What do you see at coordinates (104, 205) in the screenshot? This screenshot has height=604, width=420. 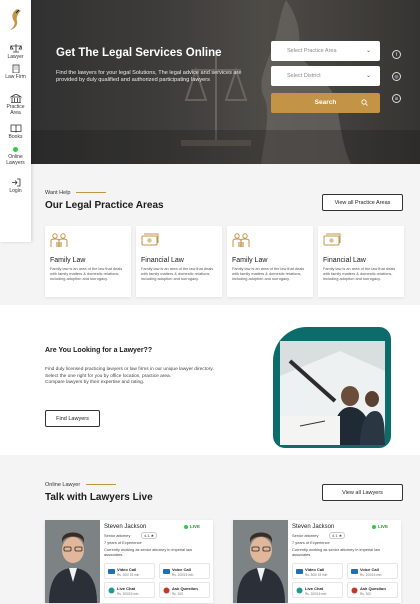 I see `practice-title: Our Legal Practice Areas` at bounding box center [104, 205].